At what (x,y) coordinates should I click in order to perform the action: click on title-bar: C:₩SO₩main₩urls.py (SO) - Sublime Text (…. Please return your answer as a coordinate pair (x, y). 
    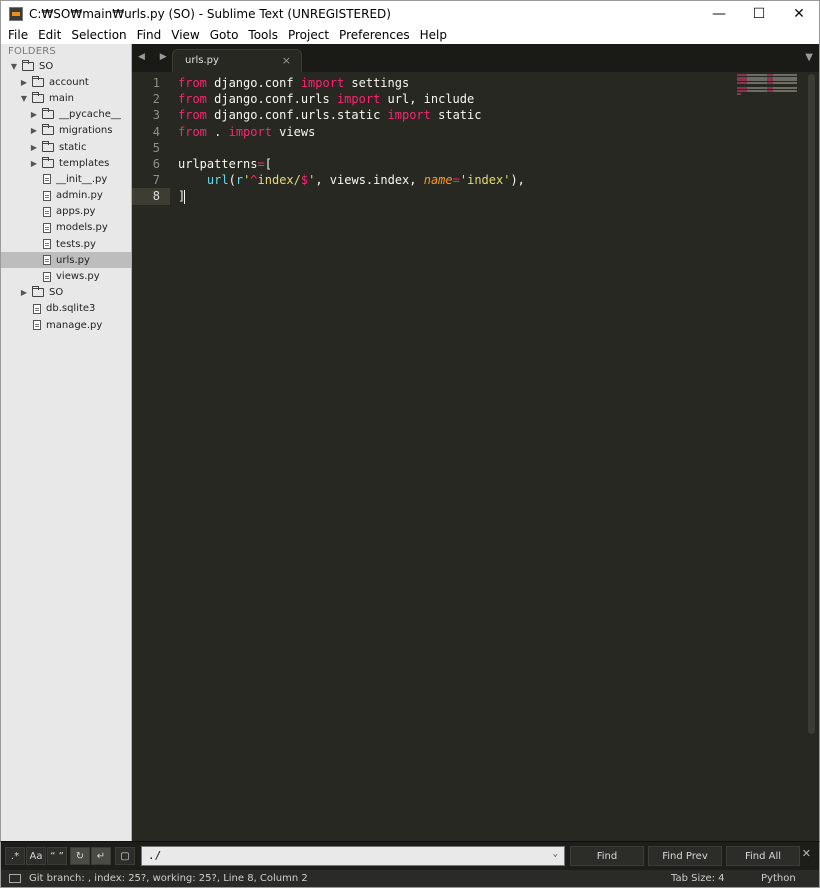
    Looking at the image, I should click on (410, 13).